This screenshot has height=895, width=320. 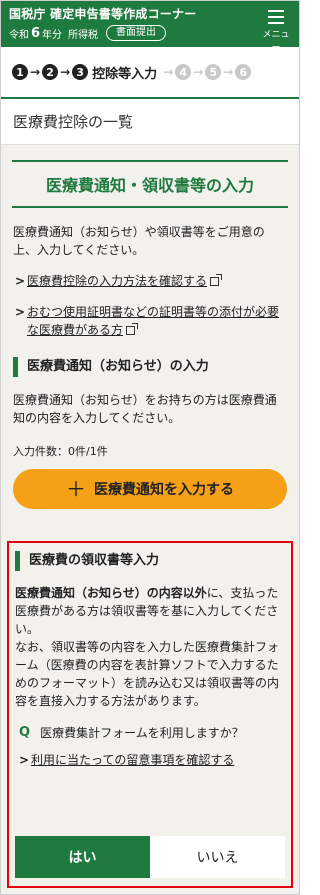 I want to click on receipt-heading: 医療費の領収書等入力, so click(x=150, y=561).